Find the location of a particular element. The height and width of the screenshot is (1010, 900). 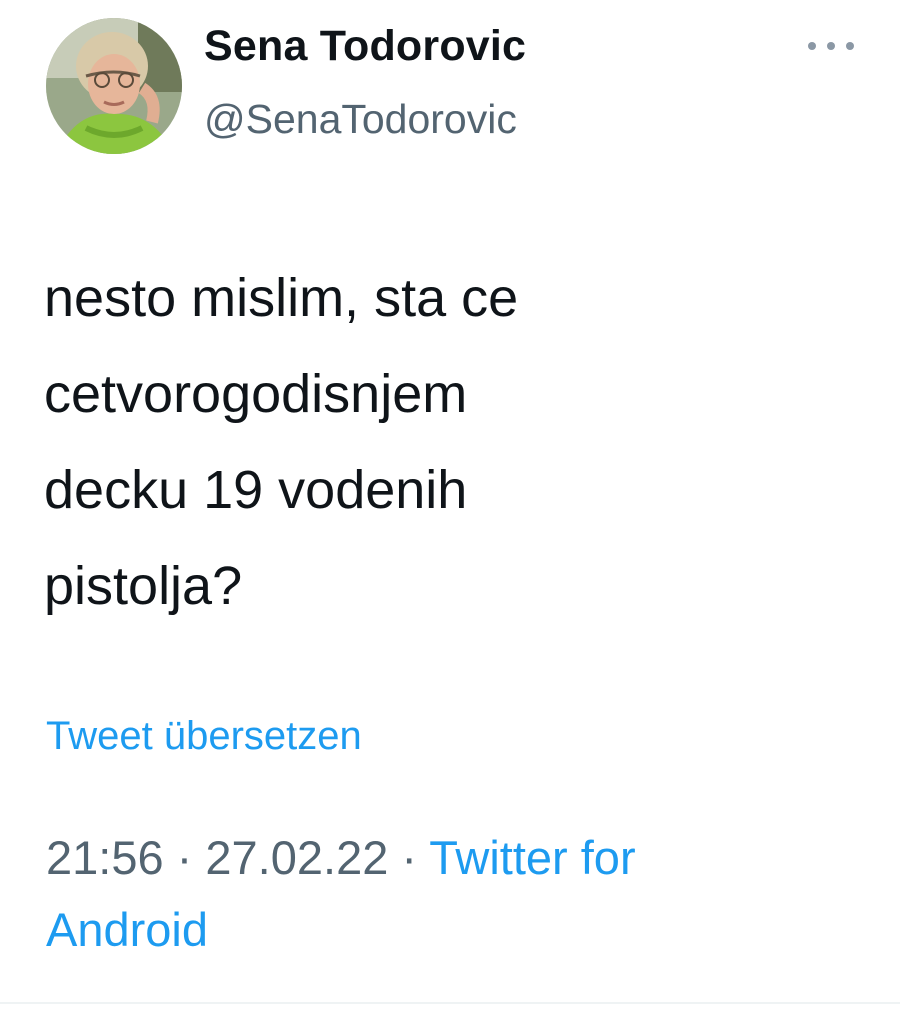

tweet-text-line: decku 19 vodenih is located at coordinates (256, 490).